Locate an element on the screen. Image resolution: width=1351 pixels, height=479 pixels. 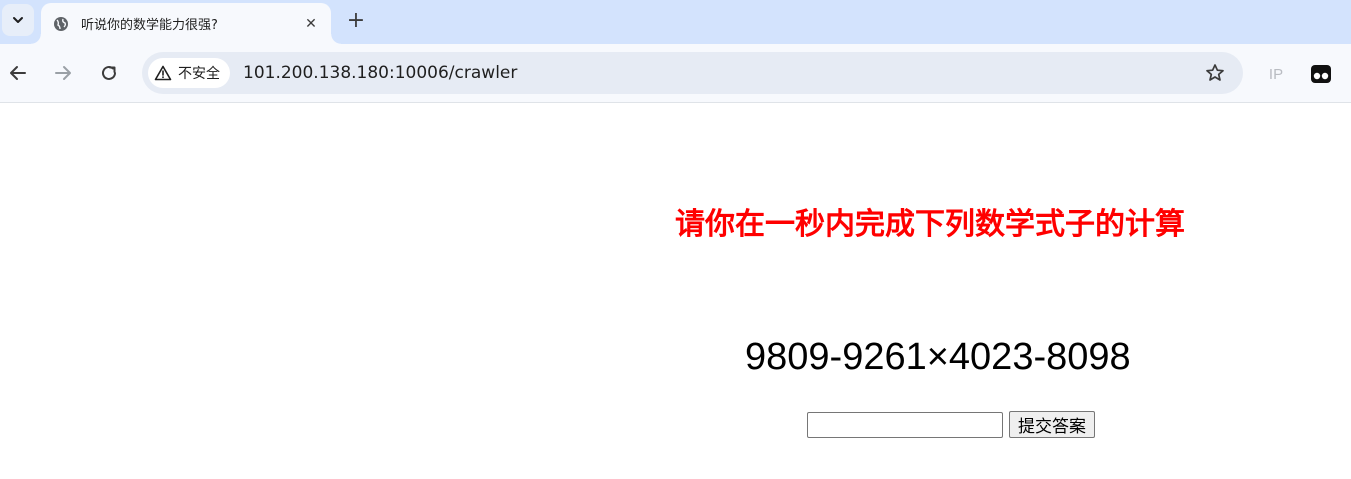
reload-button is located at coordinates (109, 73).